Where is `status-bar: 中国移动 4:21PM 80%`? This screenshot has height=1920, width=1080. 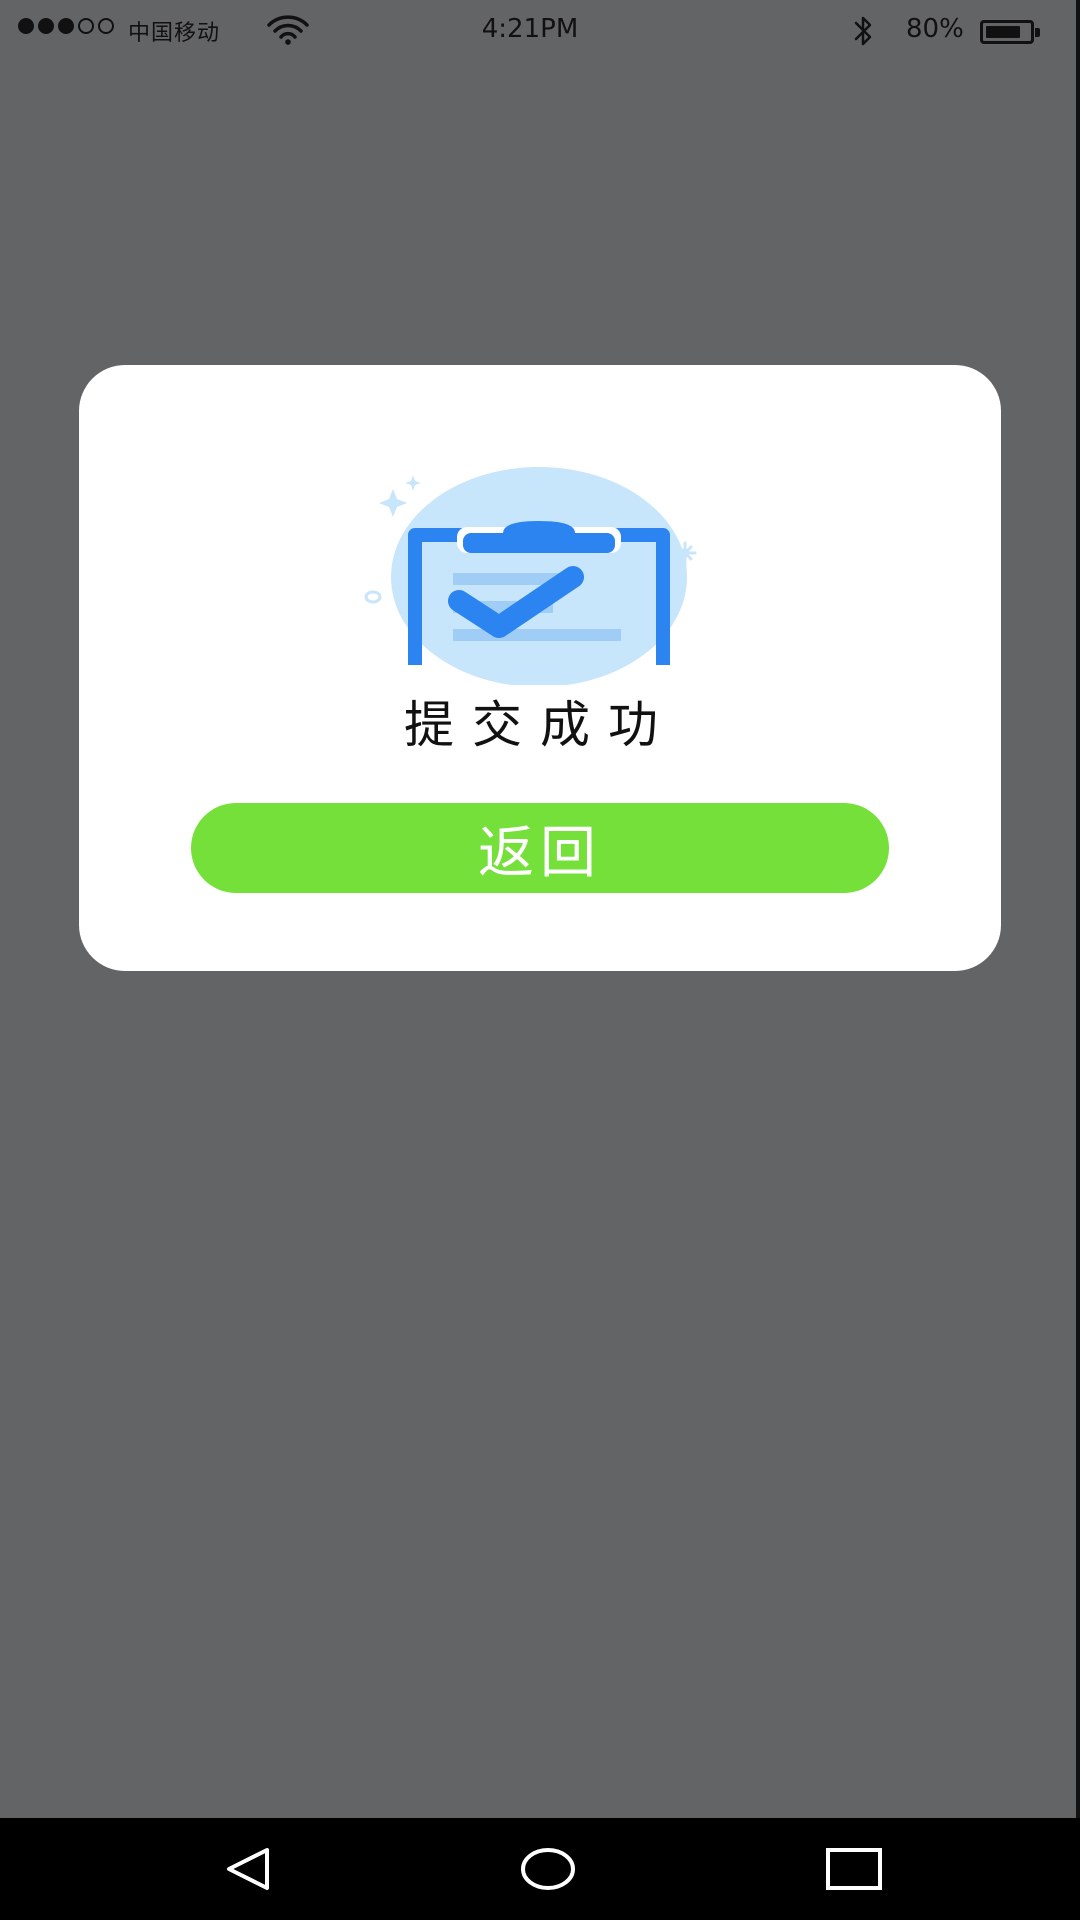
status-bar: 中国移动 4:21PM 80% is located at coordinates (540, 32).